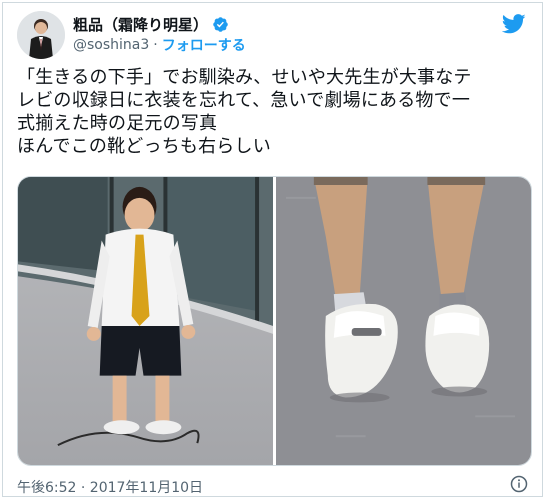 The height and width of the screenshot is (501, 547). What do you see at coordinates (117, 123) in the screenshot?
I see `tweet-line: 式揃えた時の足元の写真` at bounding box center [117, 123].